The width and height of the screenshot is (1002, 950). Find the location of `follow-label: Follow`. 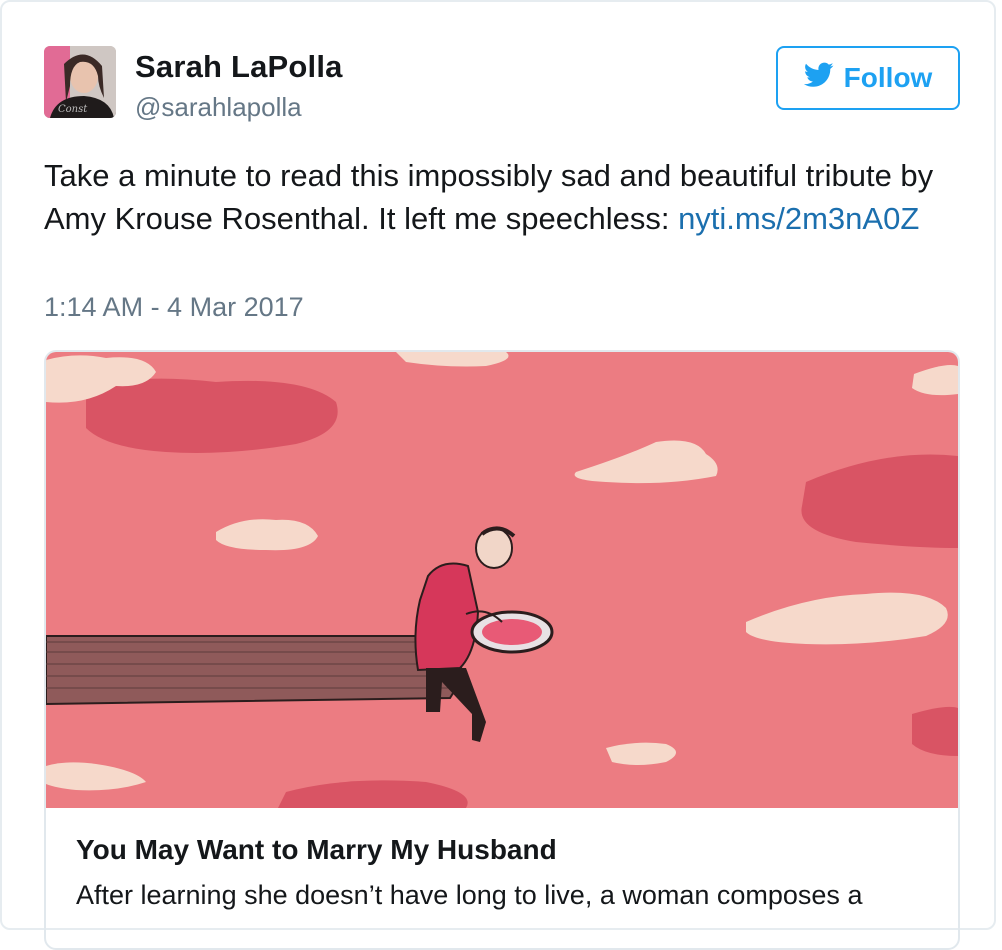

follow-label: Follow is located at coordinates (888, 77).